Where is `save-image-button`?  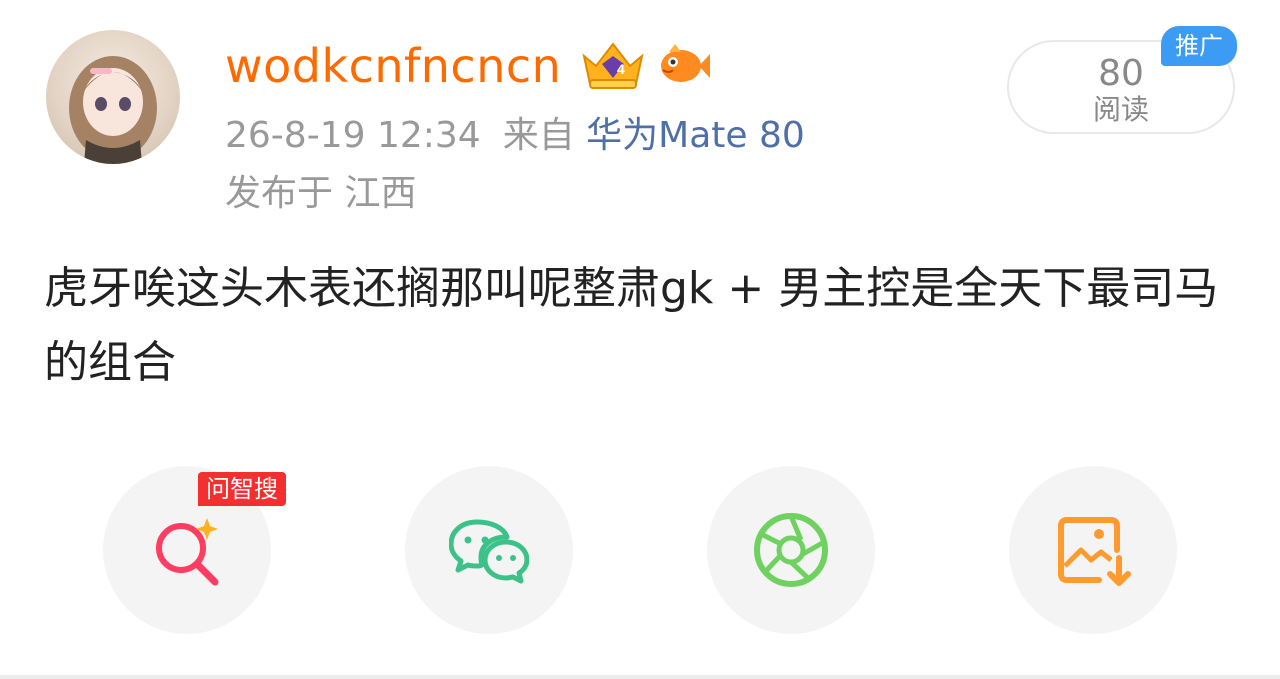
save-image-button is located at coordinates (1093, 550).